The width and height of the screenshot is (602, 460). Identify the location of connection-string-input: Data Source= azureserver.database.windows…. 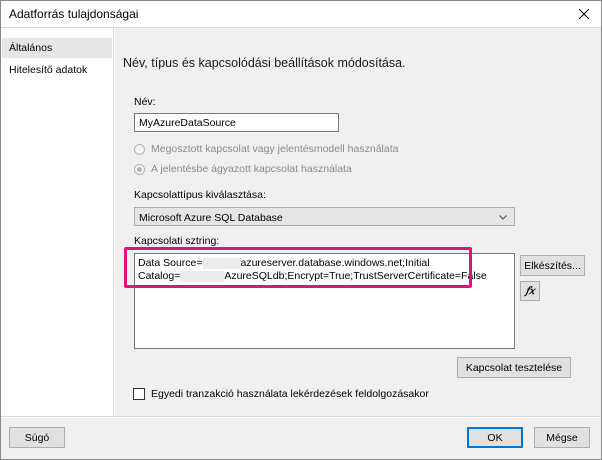
(324, 301).